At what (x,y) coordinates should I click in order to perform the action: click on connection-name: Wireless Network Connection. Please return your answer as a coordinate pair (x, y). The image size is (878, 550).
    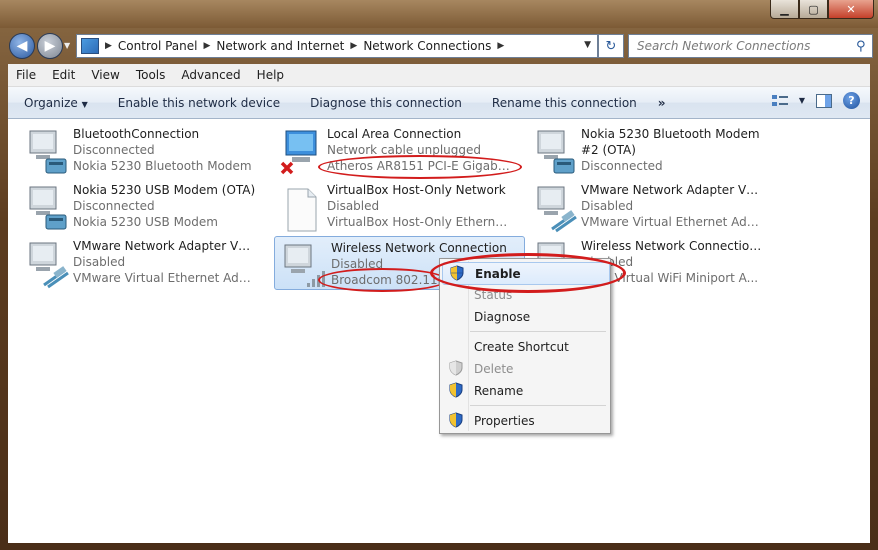
    Looking at the image, I should click on (419, 248).